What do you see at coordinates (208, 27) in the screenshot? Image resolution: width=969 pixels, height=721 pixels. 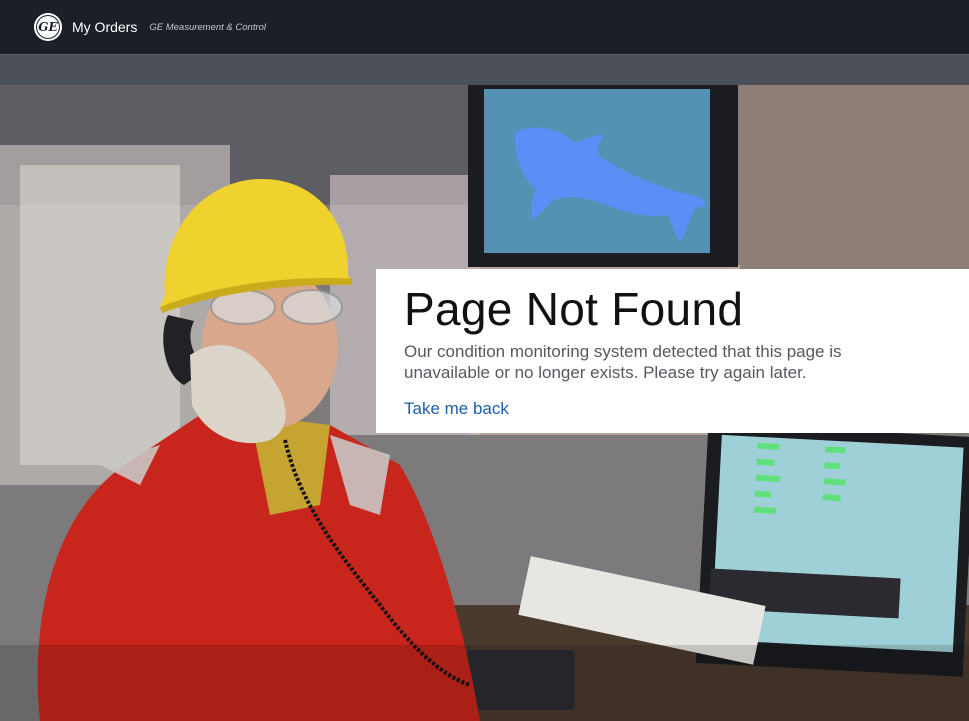 I see `app-subtitle: GE Measurement & Control` at bounding box center [208, 27].